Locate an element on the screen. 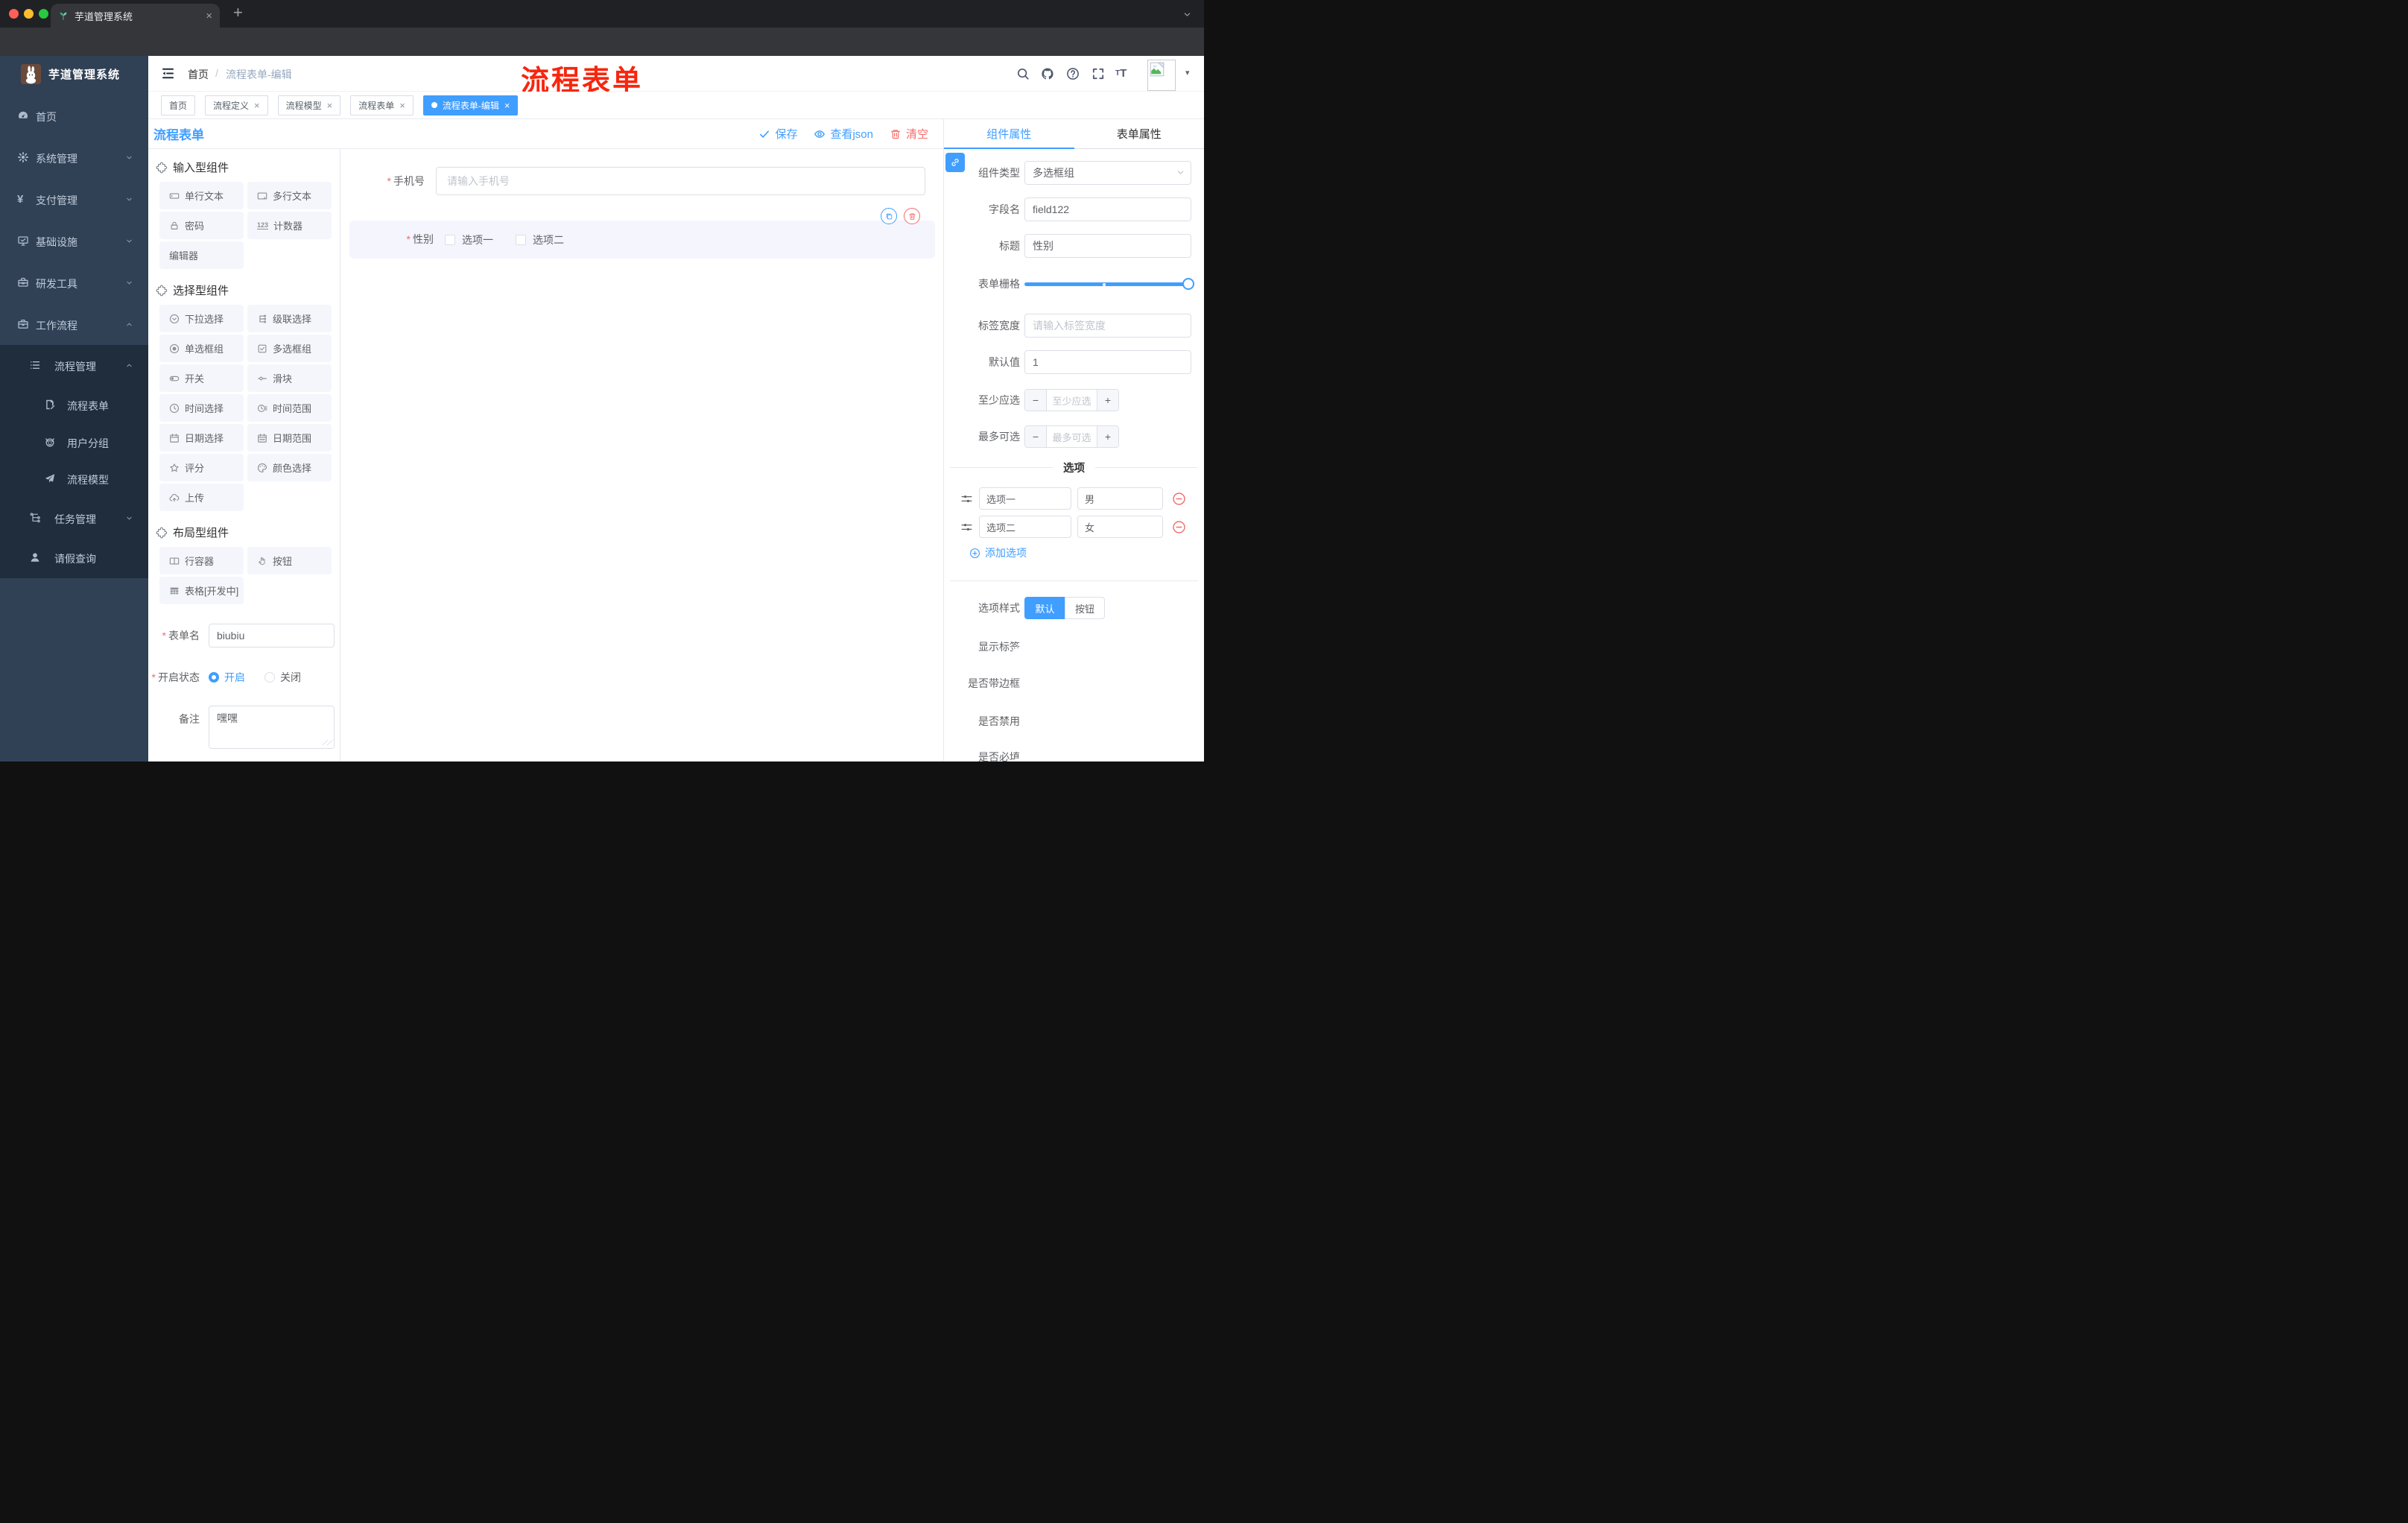 The height and width of the screenshot is (1523, 2408). search-icon is located at coordinates (1023, 73).